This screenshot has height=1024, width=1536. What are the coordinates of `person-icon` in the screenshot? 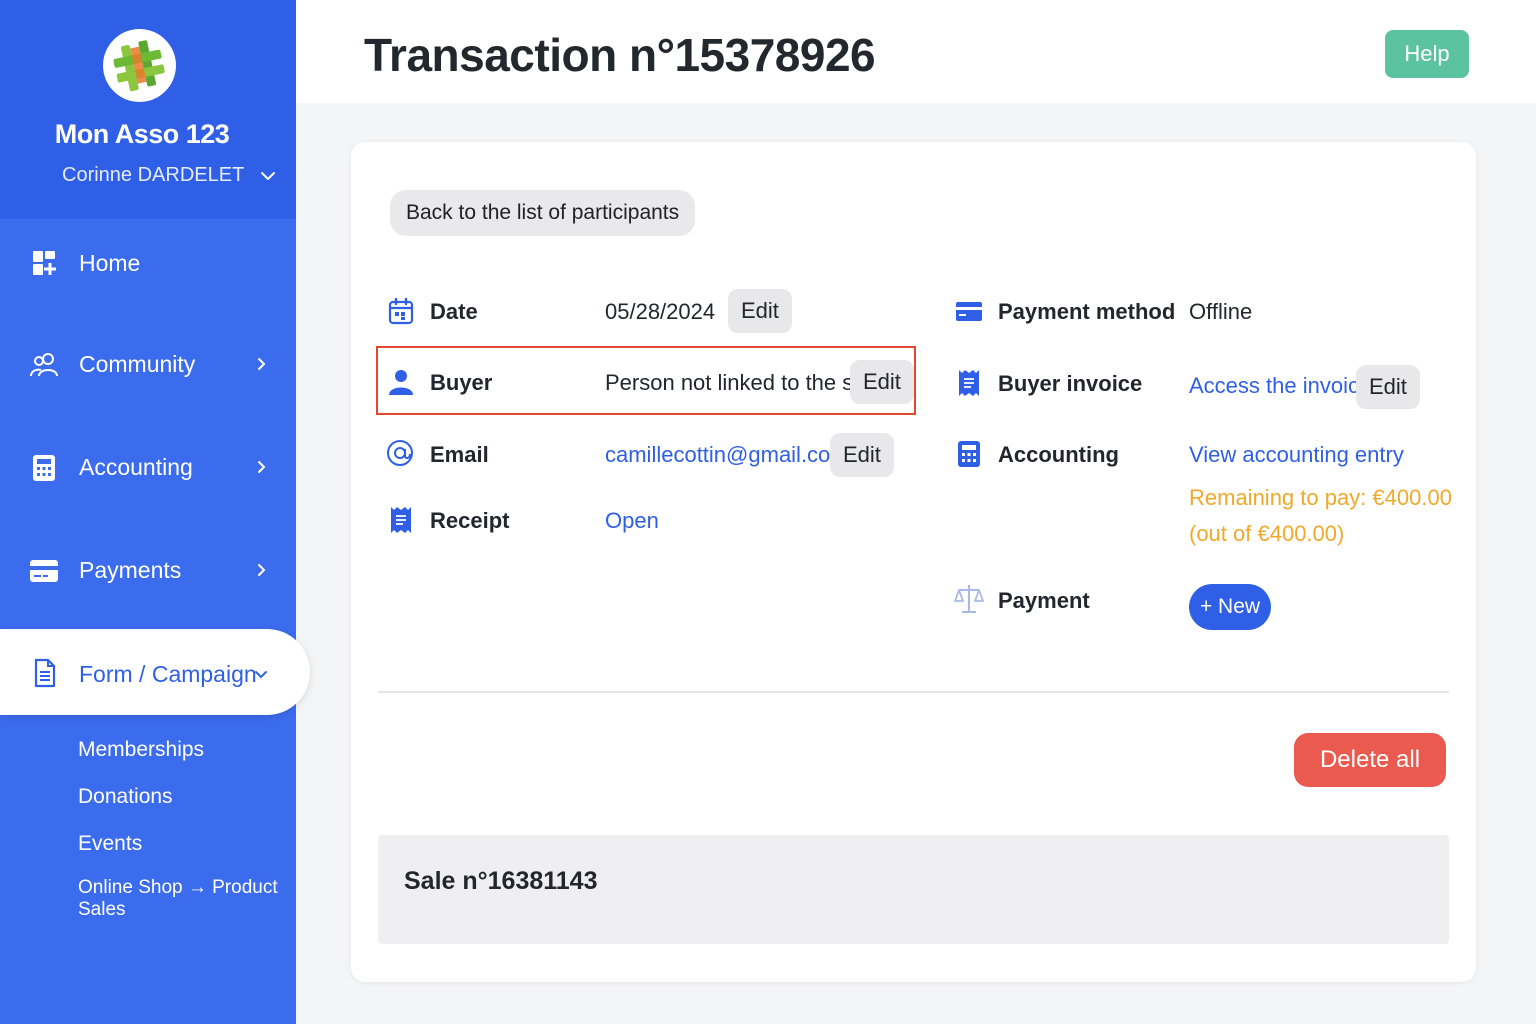 It's located at (401, 382).